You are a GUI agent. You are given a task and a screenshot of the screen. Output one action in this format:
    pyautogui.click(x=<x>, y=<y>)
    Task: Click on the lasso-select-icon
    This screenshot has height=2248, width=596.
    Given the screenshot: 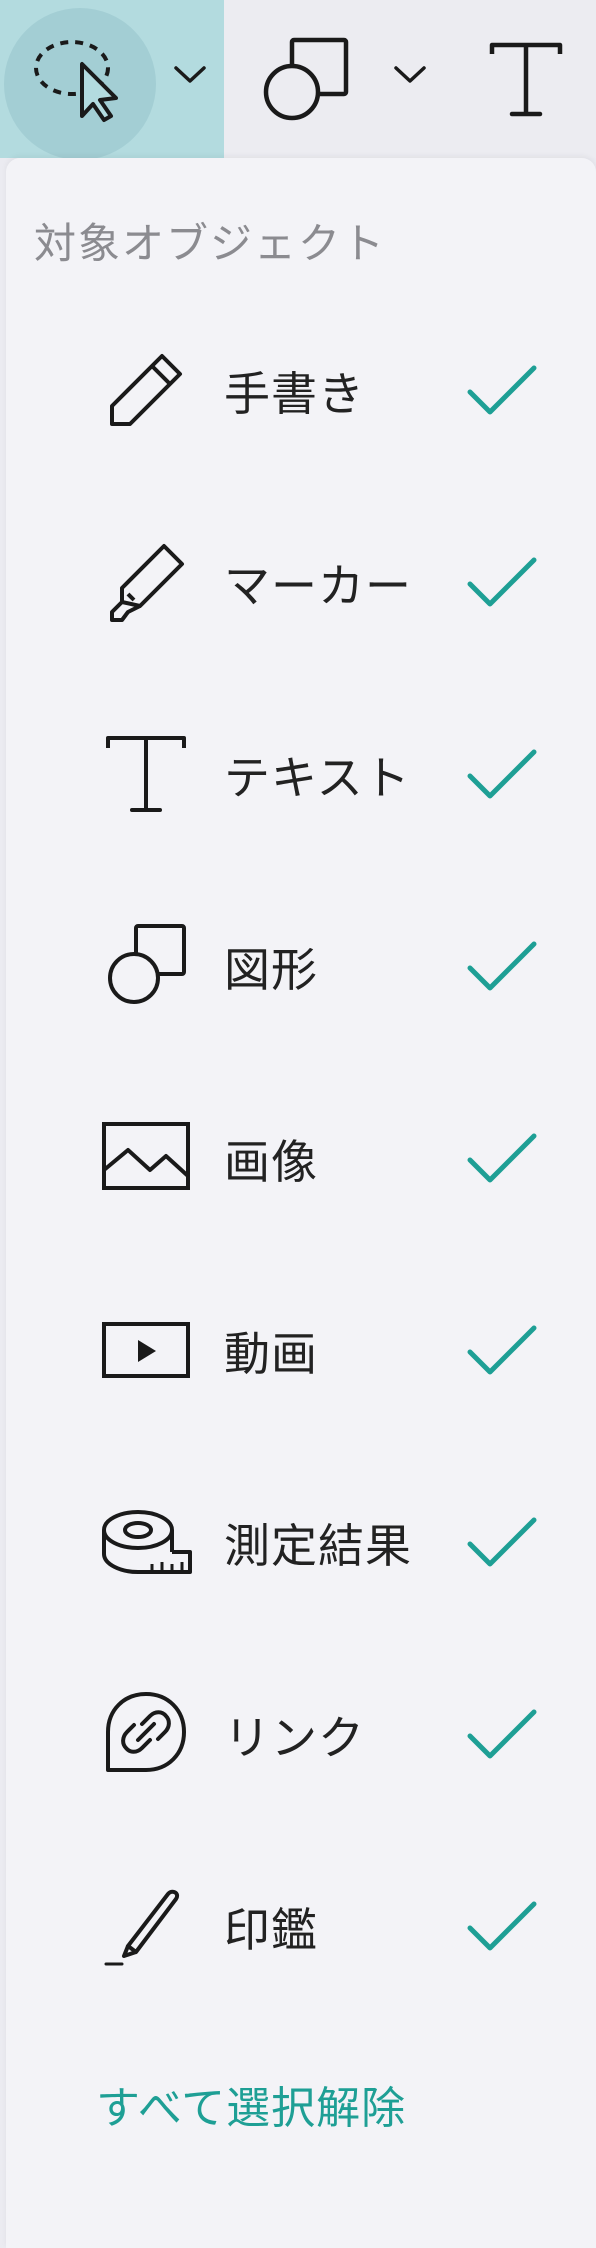 What is the action you would take?
    pyautogui.click(x=76, y=81)
    